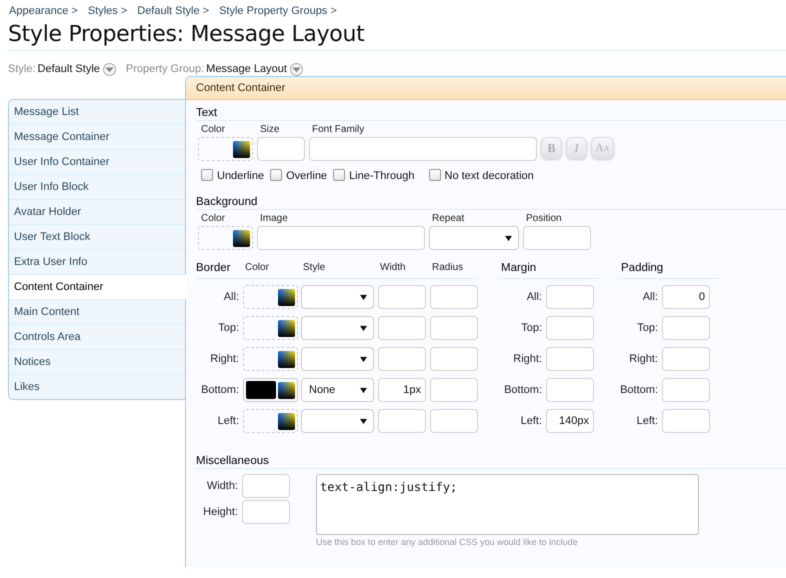 The height and width of the screenshot is (578, 786). What do you see at coordinates (307, 176) in the screenshot?
I see `checkbox-label: Overline` at bounding box center [307, 176].